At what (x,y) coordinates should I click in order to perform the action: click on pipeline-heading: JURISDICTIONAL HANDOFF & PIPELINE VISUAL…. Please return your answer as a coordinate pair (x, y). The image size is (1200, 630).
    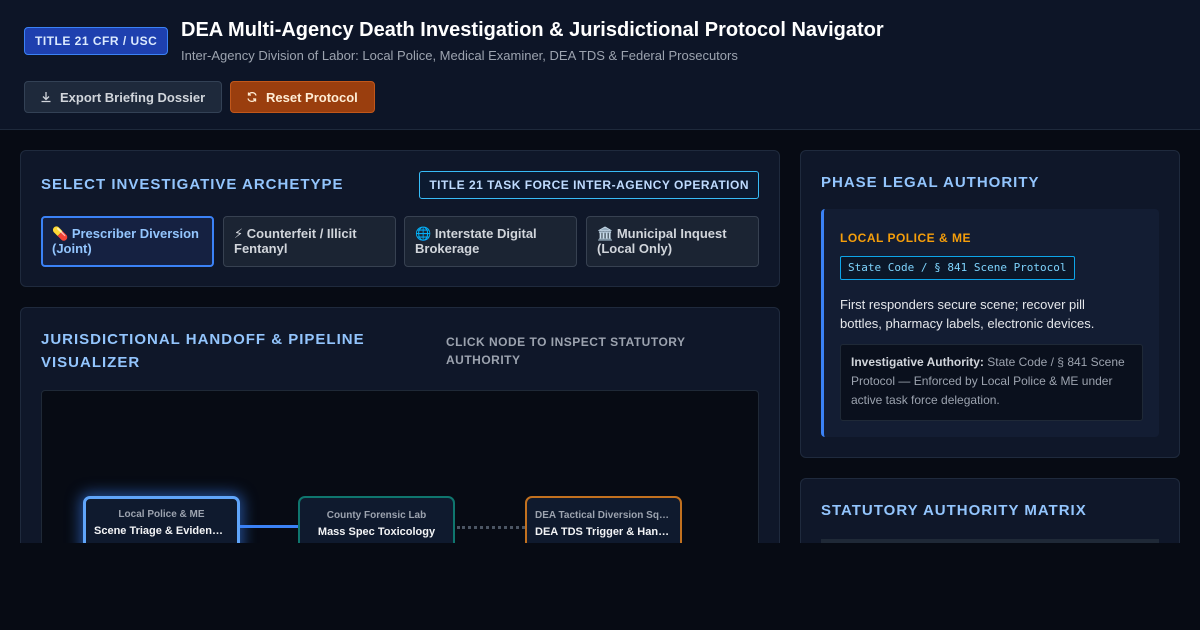
    Looking at the image, I should click on (203, 351).